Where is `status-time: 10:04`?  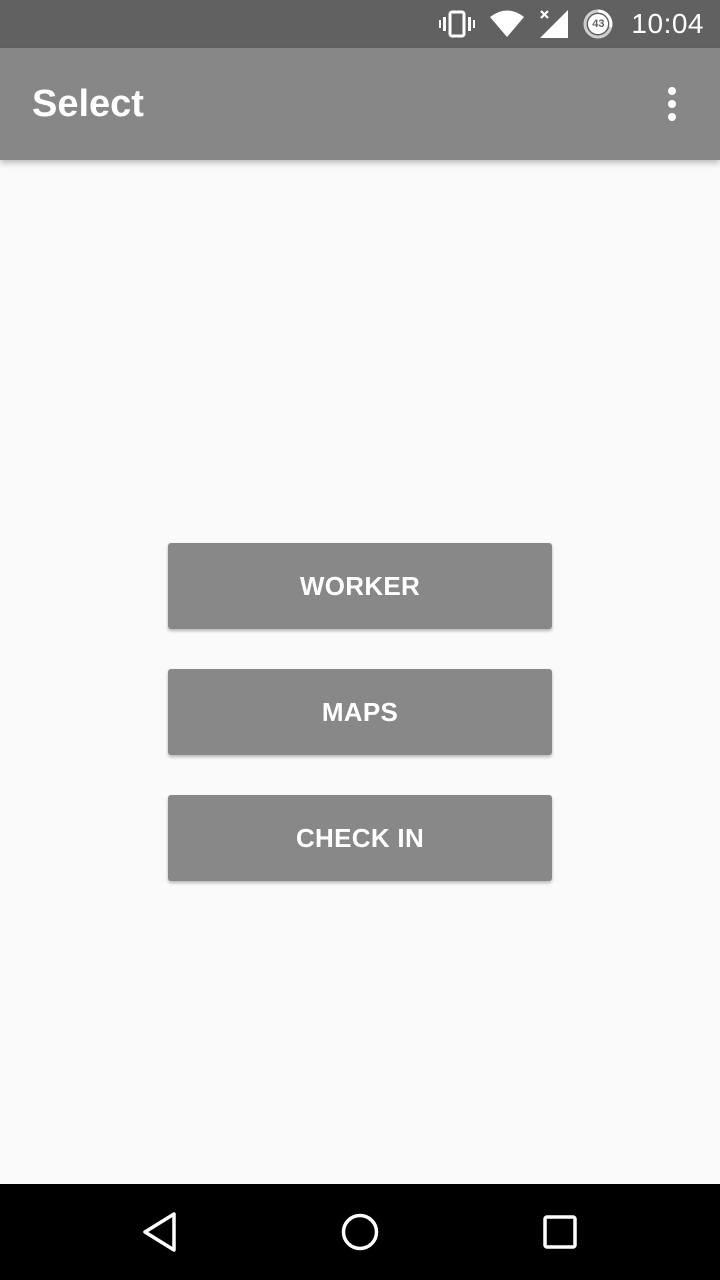 status-time: 10:04 is located at coordinates (667, 23).